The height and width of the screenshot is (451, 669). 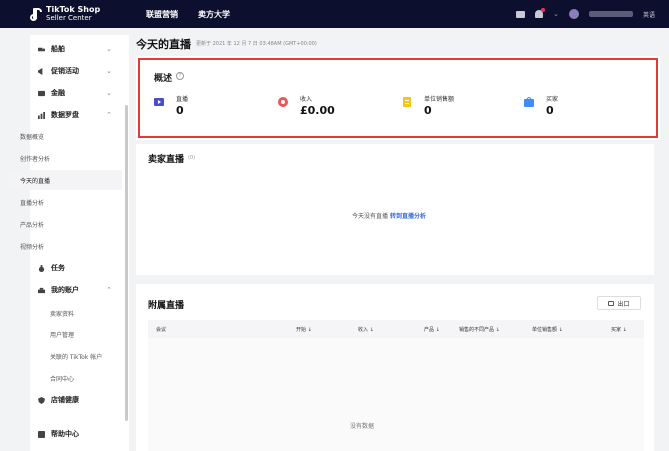 I want to click on sidebar-item-label: 促销活动, so click(x=65, y=71).